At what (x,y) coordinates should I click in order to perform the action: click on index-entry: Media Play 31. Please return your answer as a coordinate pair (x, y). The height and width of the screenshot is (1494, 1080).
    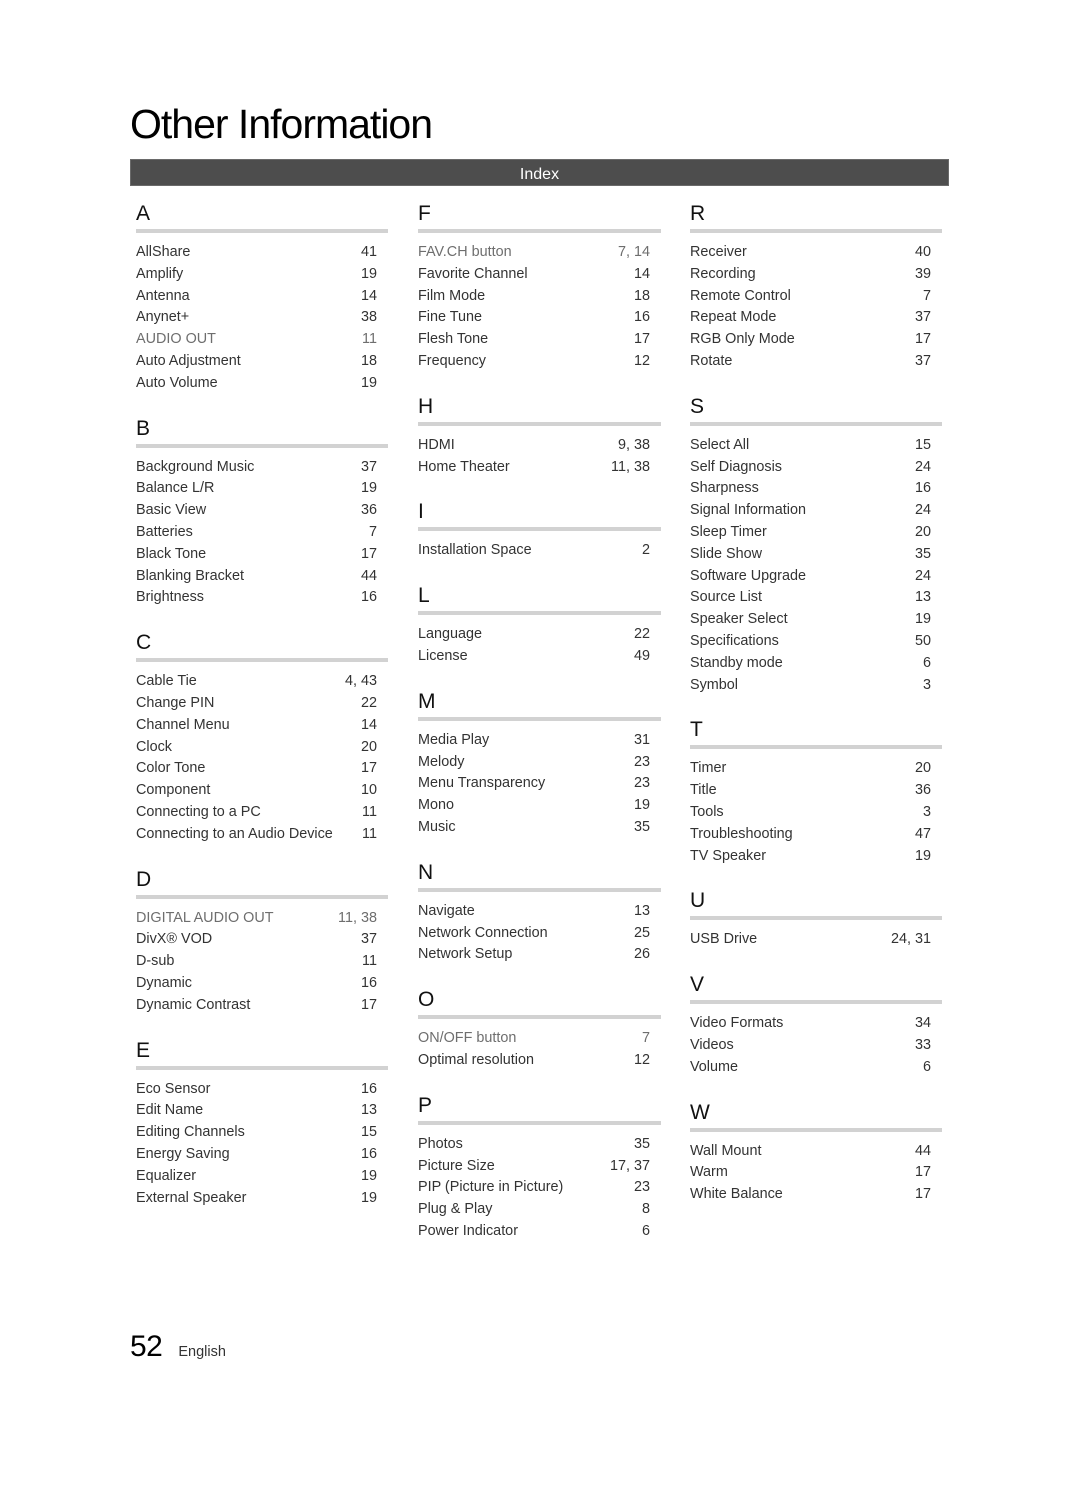
    Looking at the image, I should click on (539, 741).